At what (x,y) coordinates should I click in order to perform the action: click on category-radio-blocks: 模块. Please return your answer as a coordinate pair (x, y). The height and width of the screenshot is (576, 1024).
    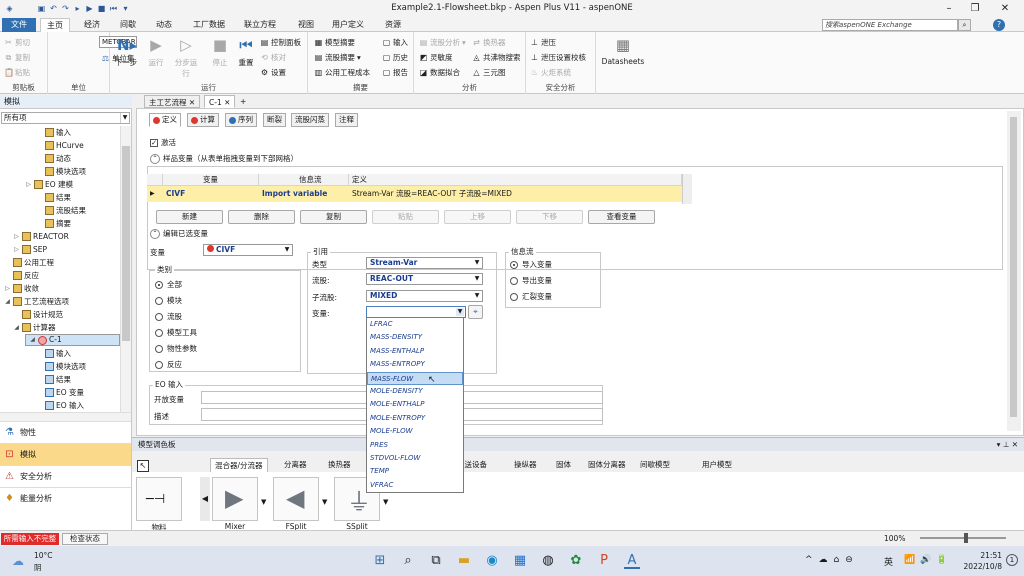
    Looking at the image, I should click on (168, 300).